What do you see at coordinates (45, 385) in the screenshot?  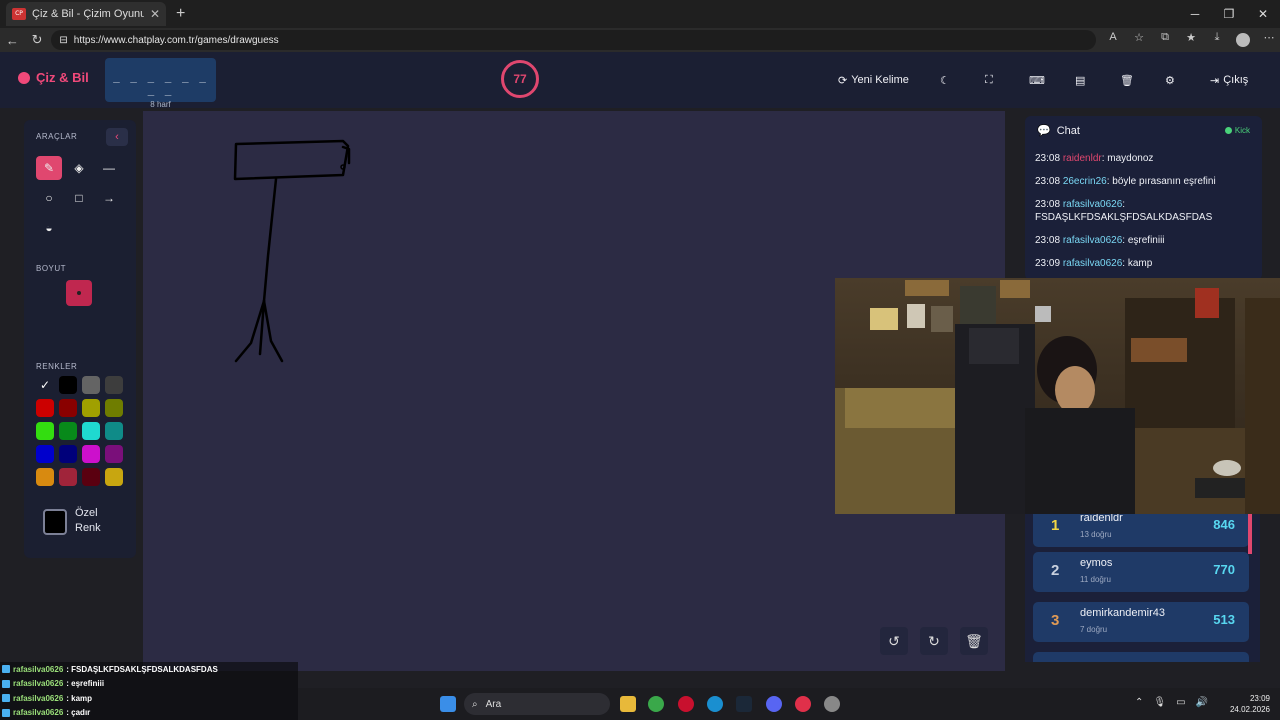 I see `color-swatch-selected: ✓` at bounding box center [45, 385].